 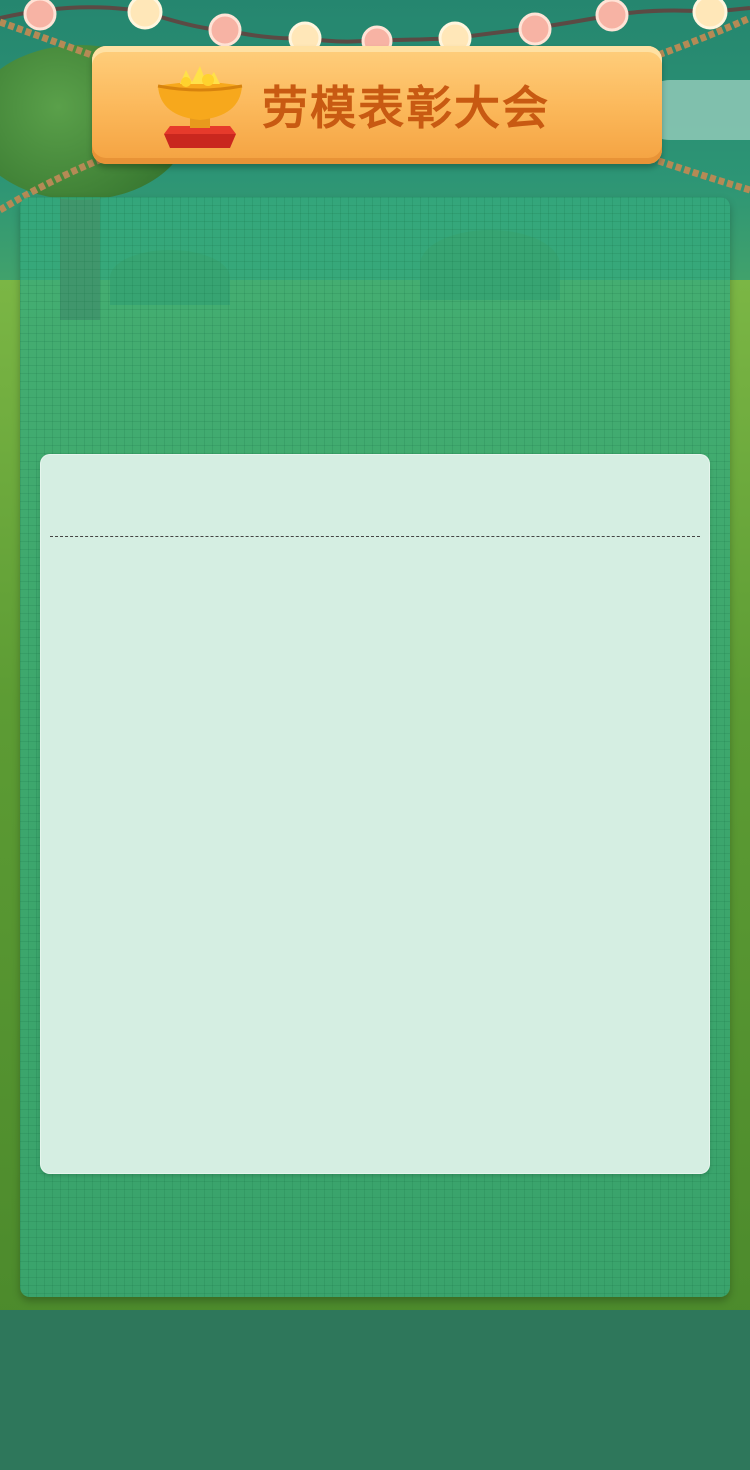 What do you see at coordinates (375, 536) in the screenshot?
I see `dashed-divider` at bounding box center [375, 536].